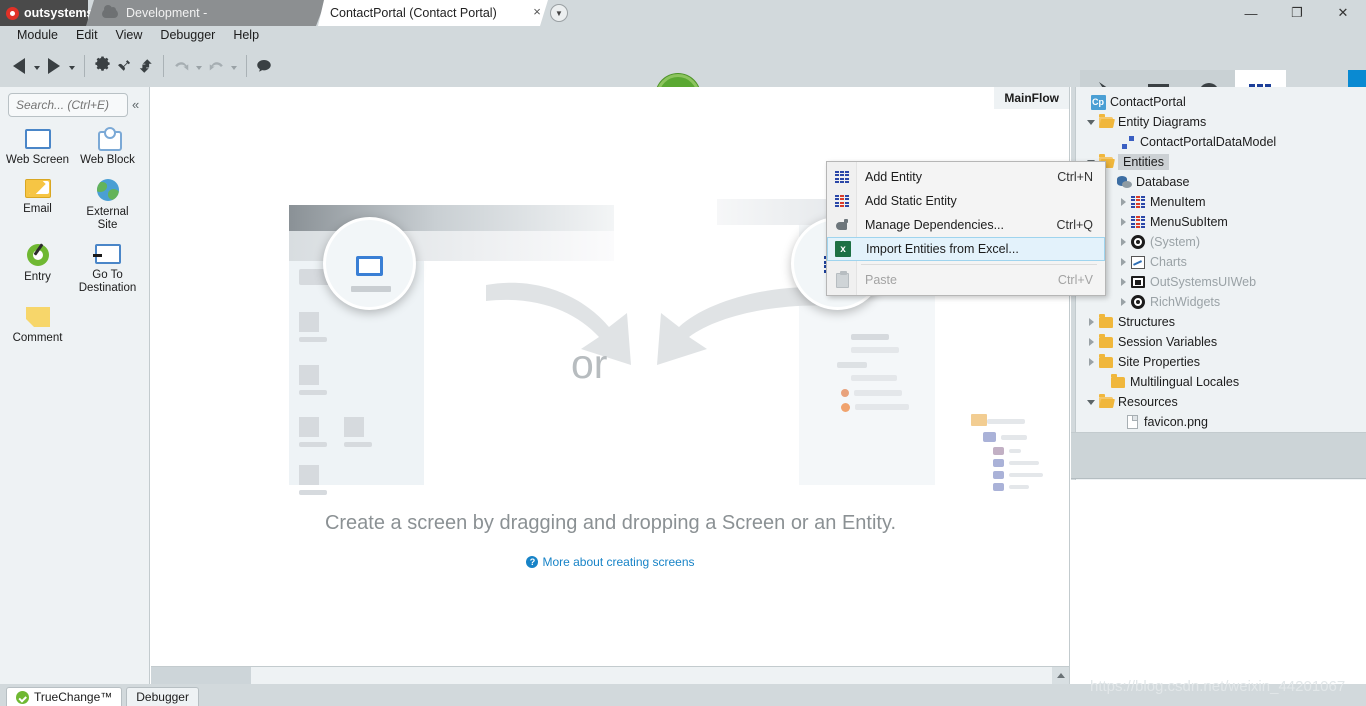  I want to click on tree-node-entities: Entities, so click(1218, 162).